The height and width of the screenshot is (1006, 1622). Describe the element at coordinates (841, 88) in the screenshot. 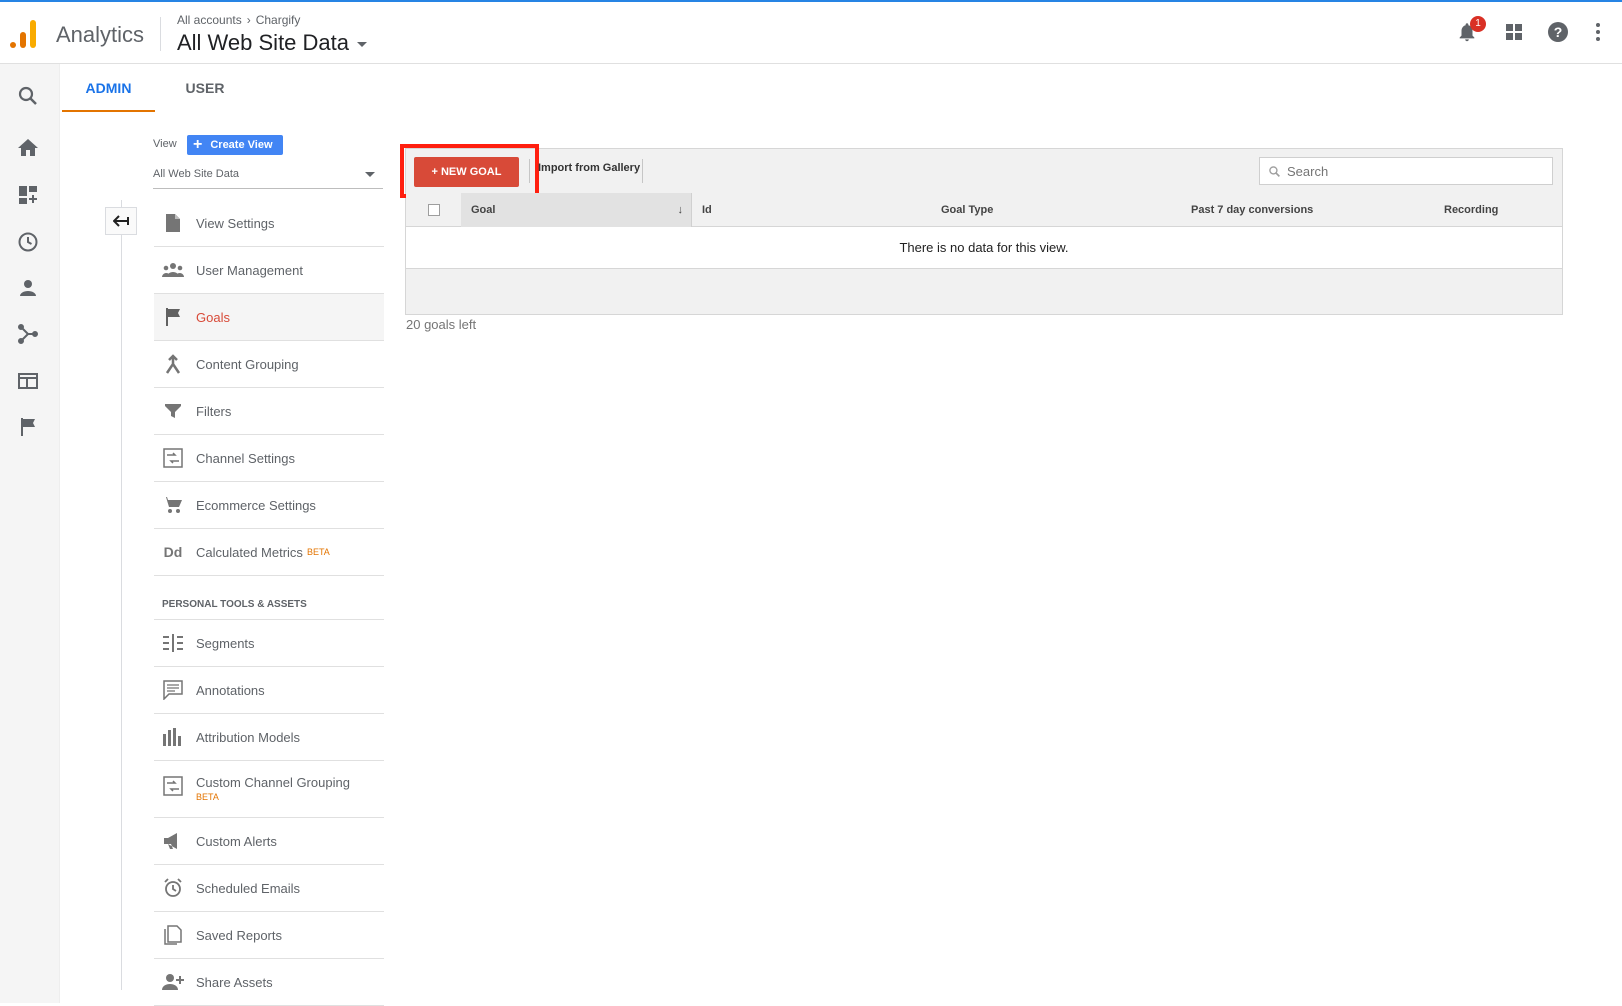

I see `admin-tabs: ADMIN USER` at that location.